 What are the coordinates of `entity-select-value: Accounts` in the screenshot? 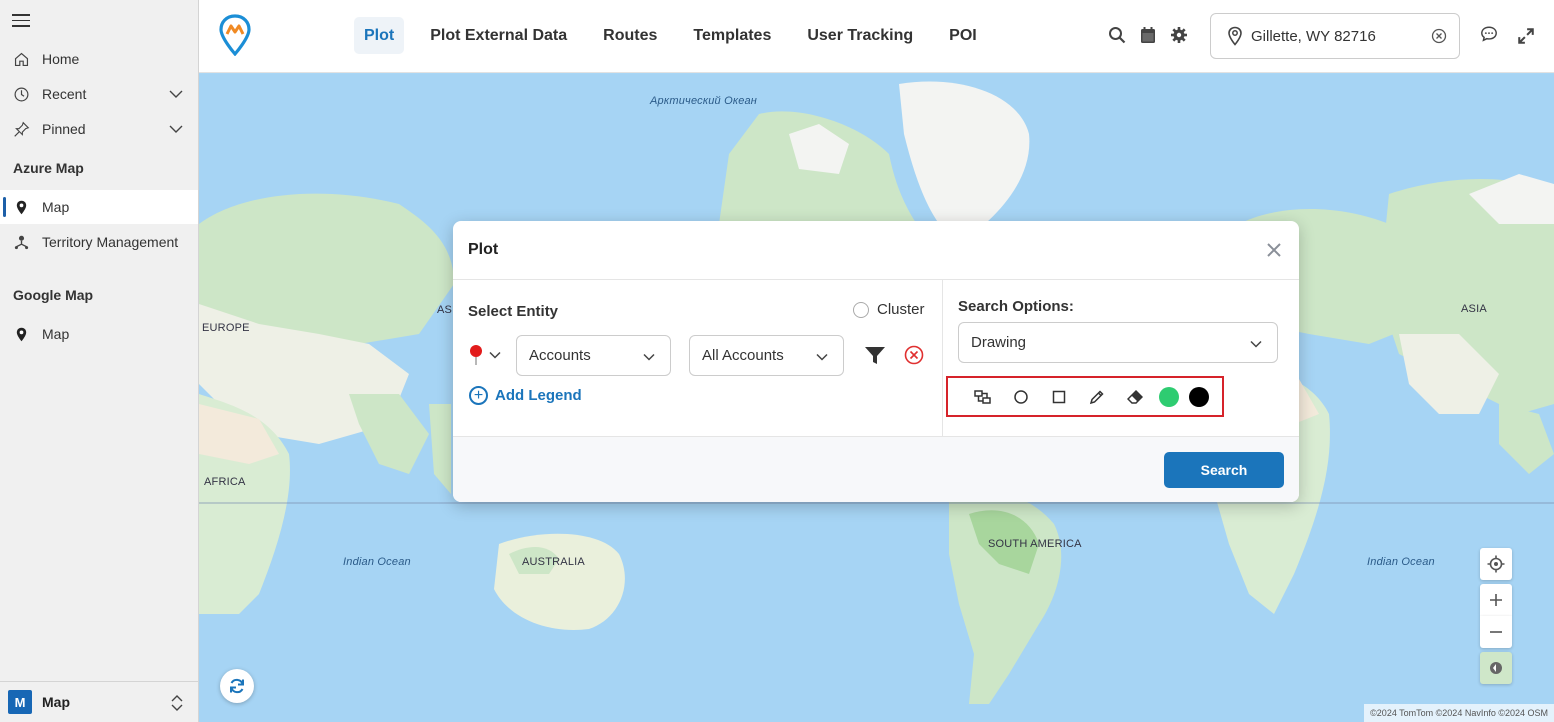 It's located at (560, 355).